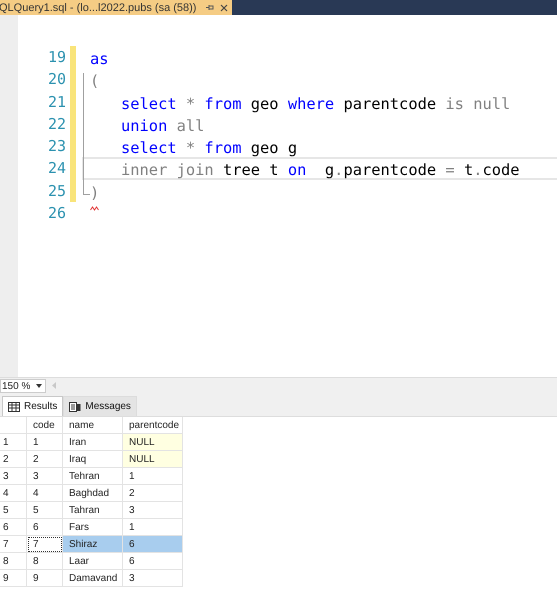 The width and height of the screenshot is (557, 595). Describe the element at coordinates (93, 476) in the screenshot. I see `table-cell: Tehran` at that location.